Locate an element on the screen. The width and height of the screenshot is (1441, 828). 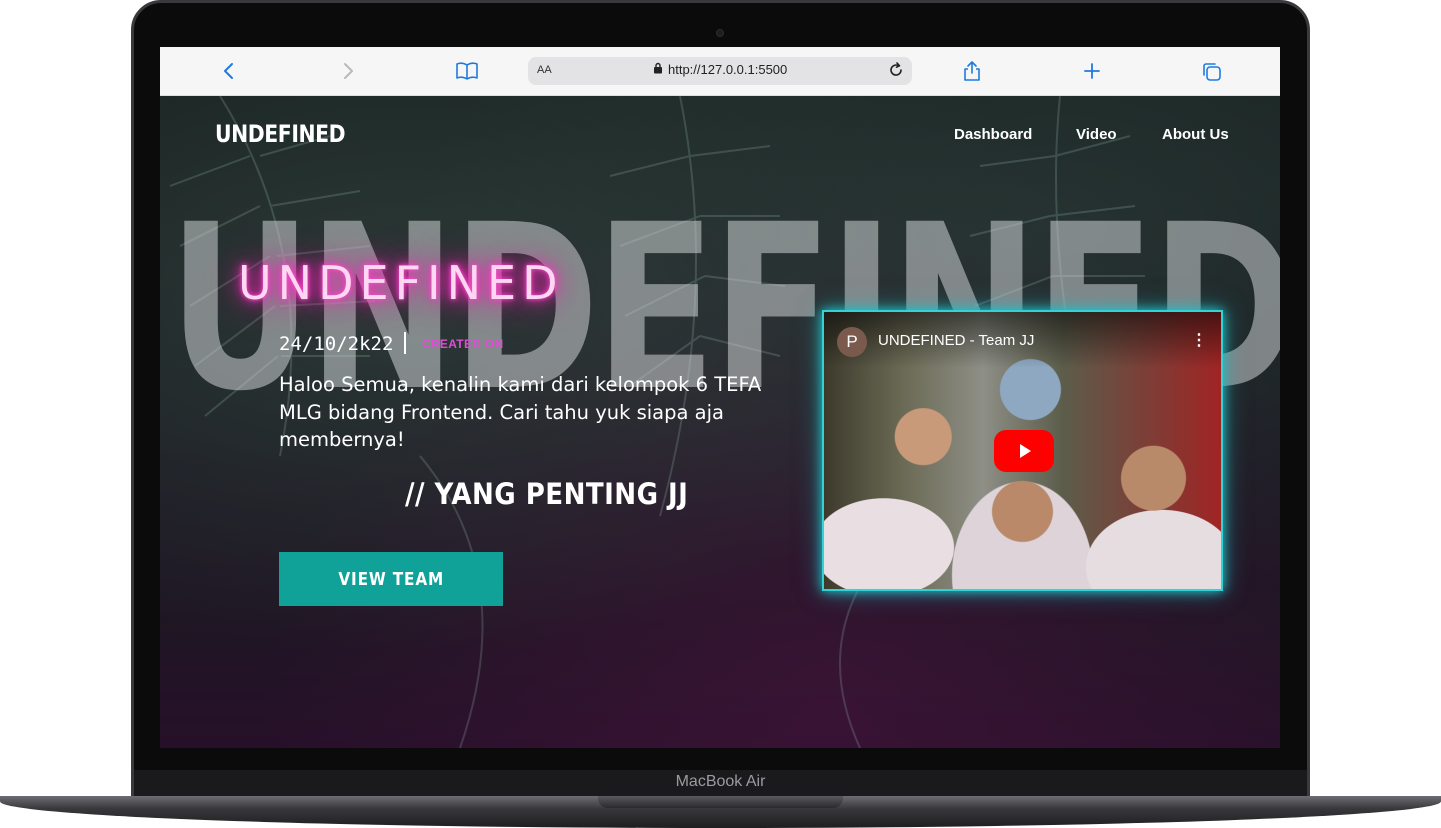
view-team-button-label: VIEW TEAM is located at coordinates (391, 579).